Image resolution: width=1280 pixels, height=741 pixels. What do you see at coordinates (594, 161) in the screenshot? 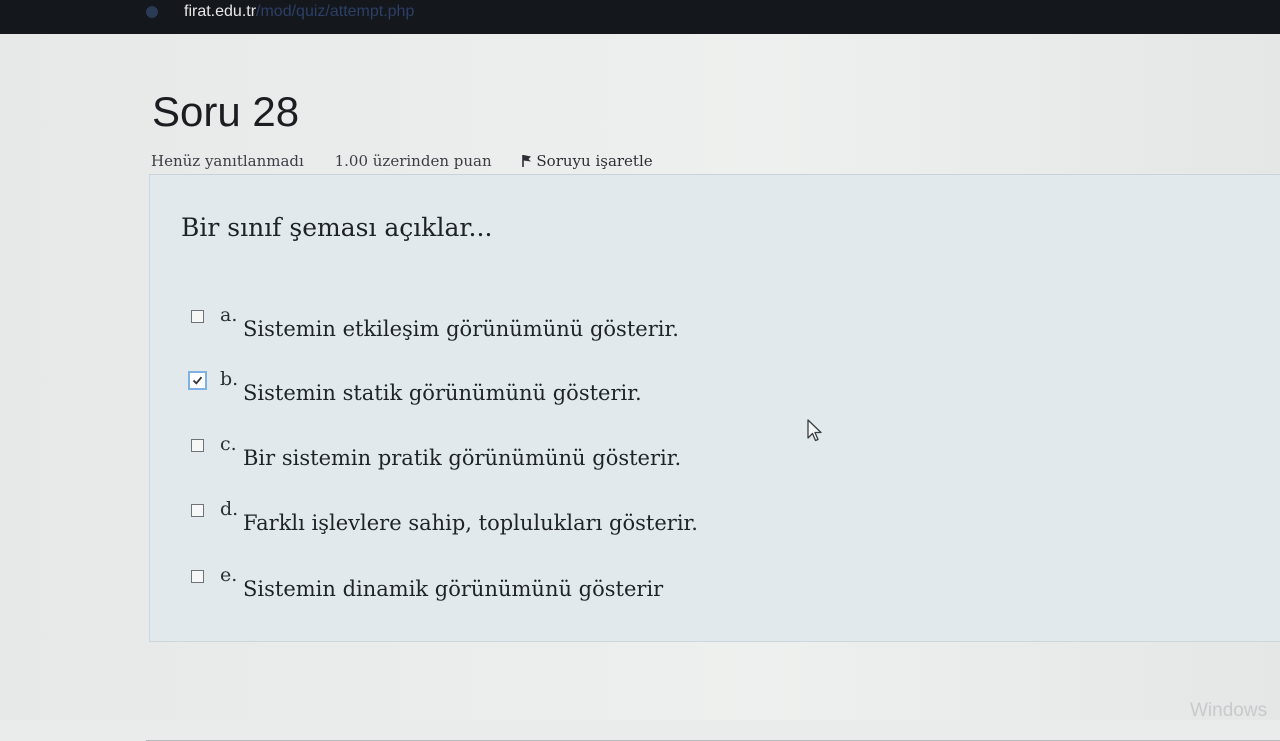
I see `flag-question-label: Soruyu işaretle` at bounding box center [594, 161].